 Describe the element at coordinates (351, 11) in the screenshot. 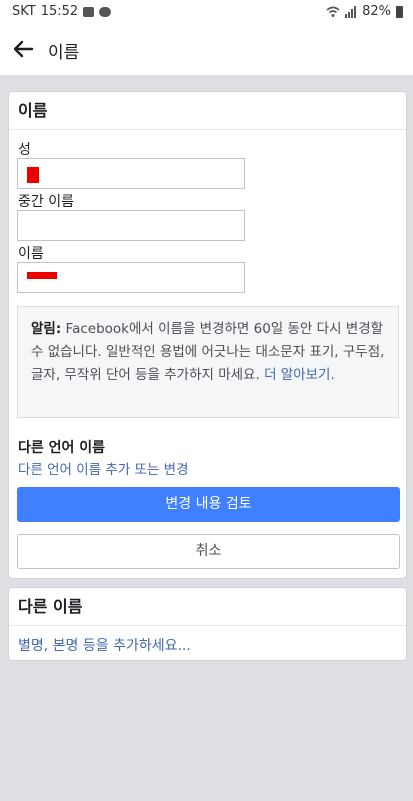

I see `signal-icon` at that location.